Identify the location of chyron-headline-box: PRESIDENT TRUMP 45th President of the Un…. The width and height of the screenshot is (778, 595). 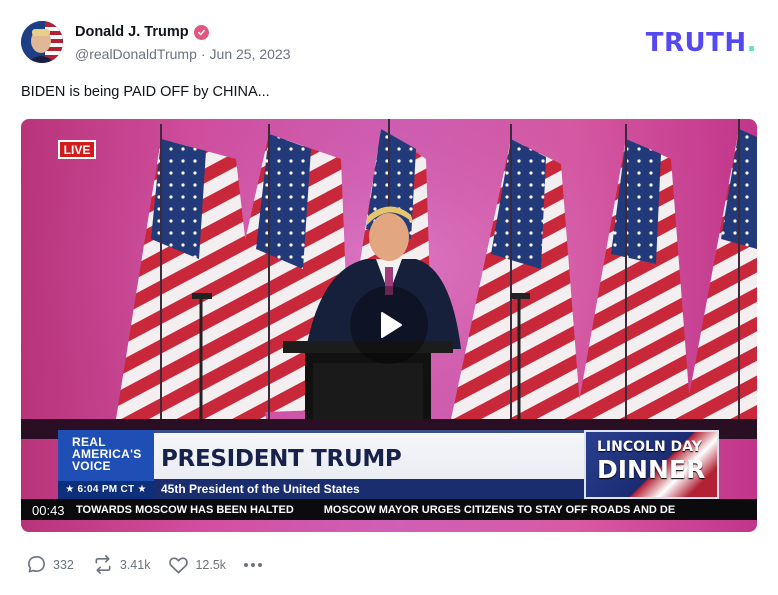
(369, 464).